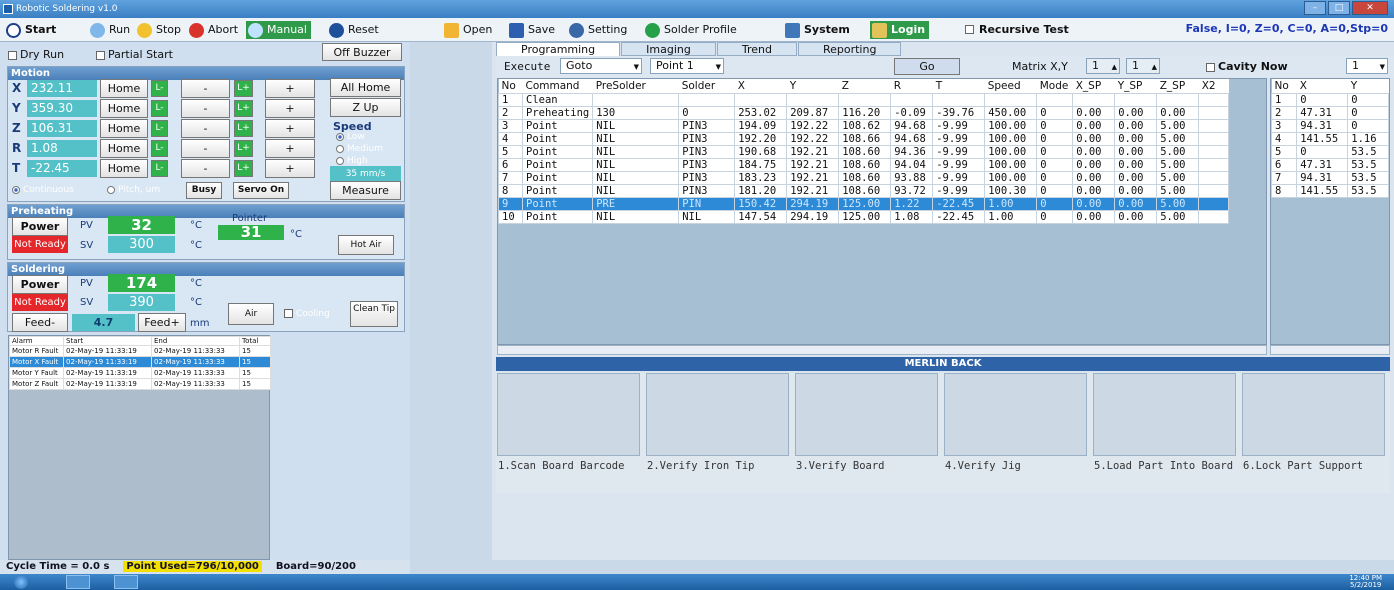 This screenshot has height=590, width=1394. I want to click on grid-column-header: No, so click(510, 86).